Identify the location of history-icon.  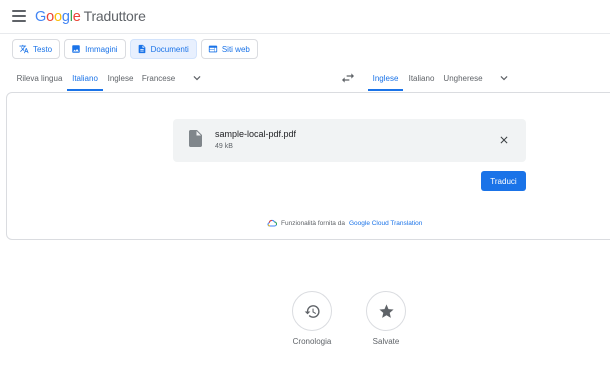
(312, 311).